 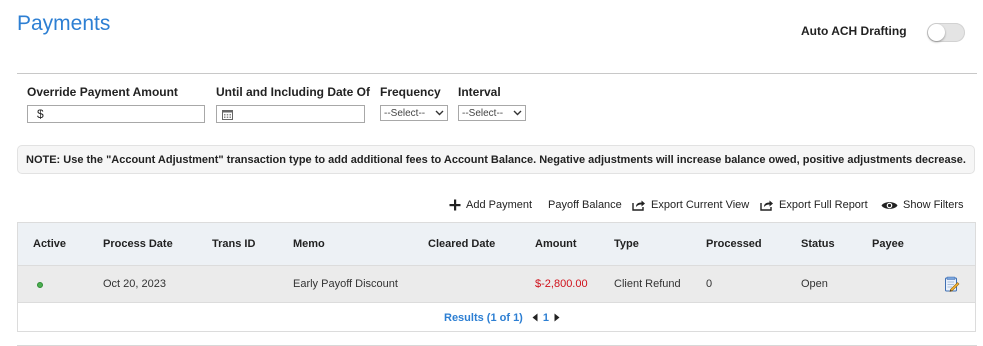 I want to click on eye-icon, so click(x=889, y=205).